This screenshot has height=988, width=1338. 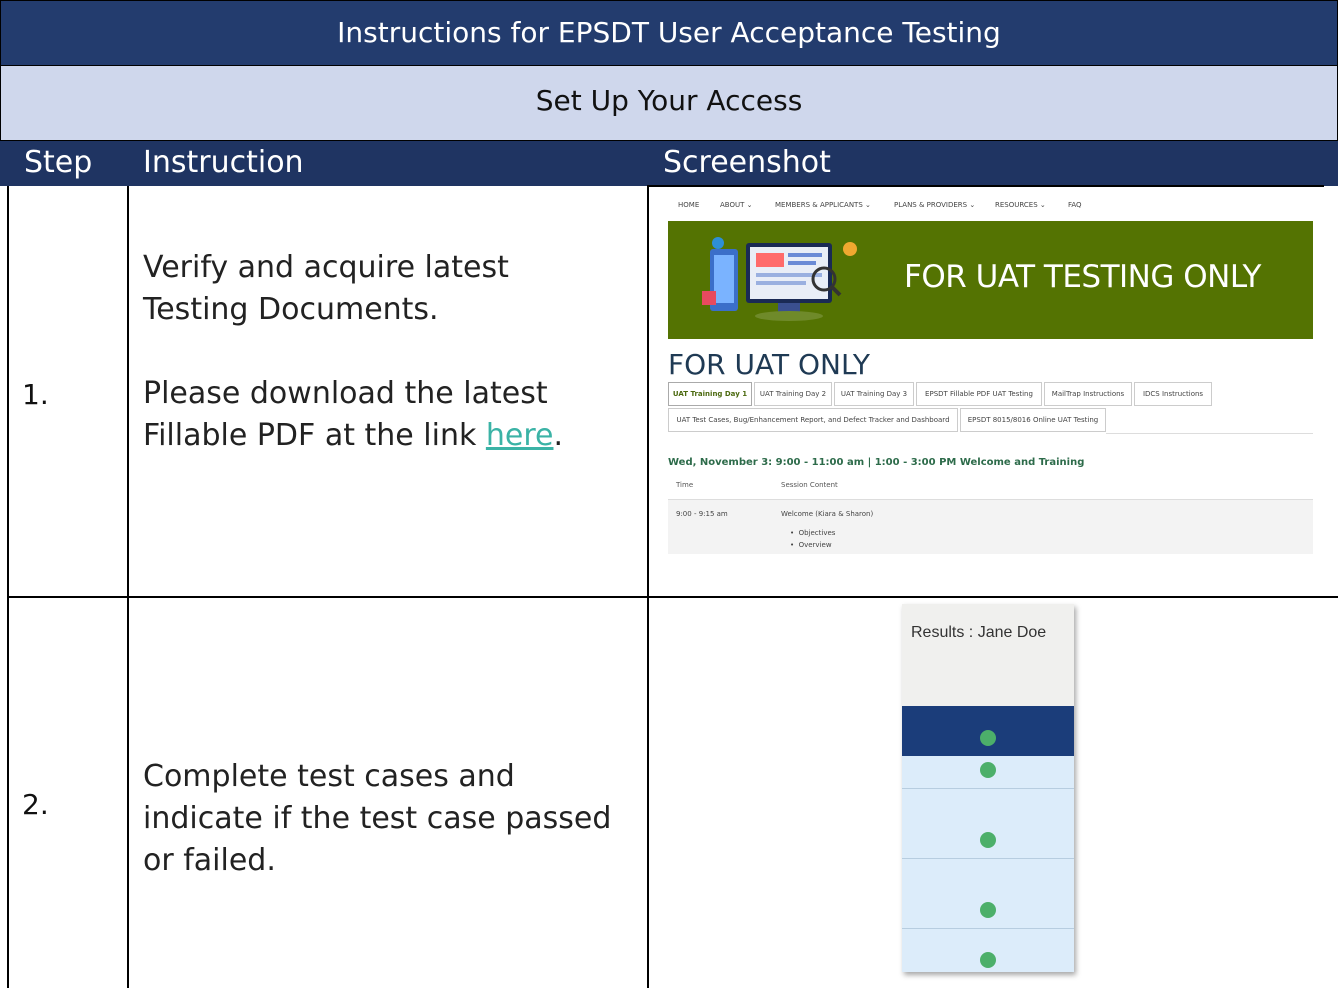 What do you see at coordinates (1173, 394) in the screenshot?
I see `tab-idcs: IDCS Instructions` at bounding box center [1173, 394].